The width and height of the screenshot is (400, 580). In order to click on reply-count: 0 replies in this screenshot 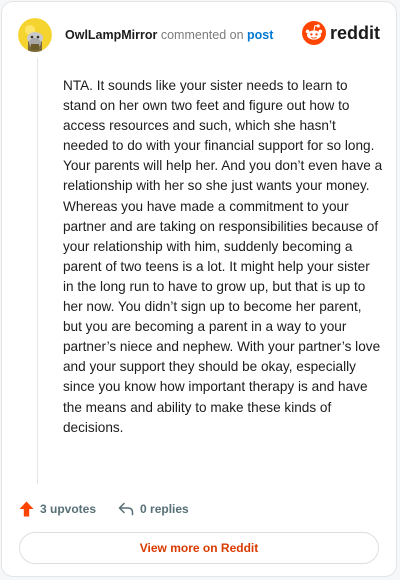, I will do `click(164, 509)`.